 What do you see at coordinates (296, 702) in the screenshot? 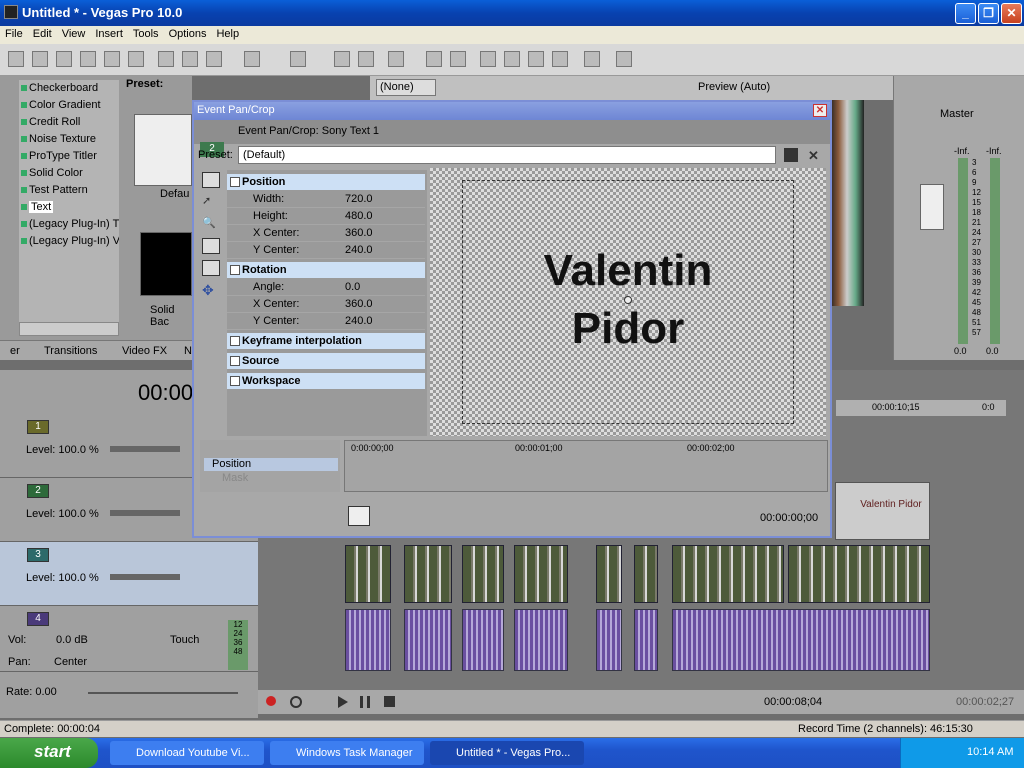
I see `loop-icon` at bounding box center [296, 702].